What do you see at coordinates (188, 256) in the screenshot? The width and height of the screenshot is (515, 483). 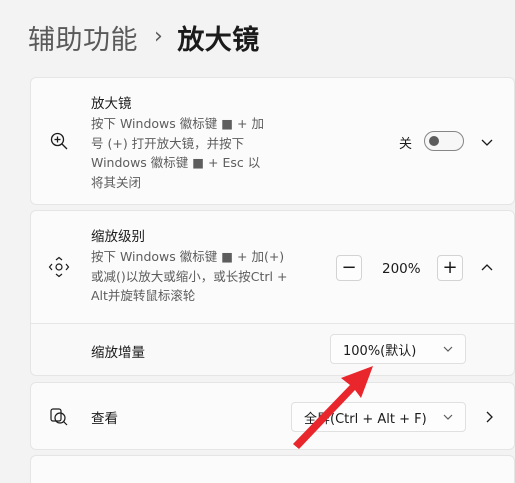 I see `zoom-level-desc-line: 按下 Windows 徽标键 ■ + 加(+)` at bounding box center [188, 256].